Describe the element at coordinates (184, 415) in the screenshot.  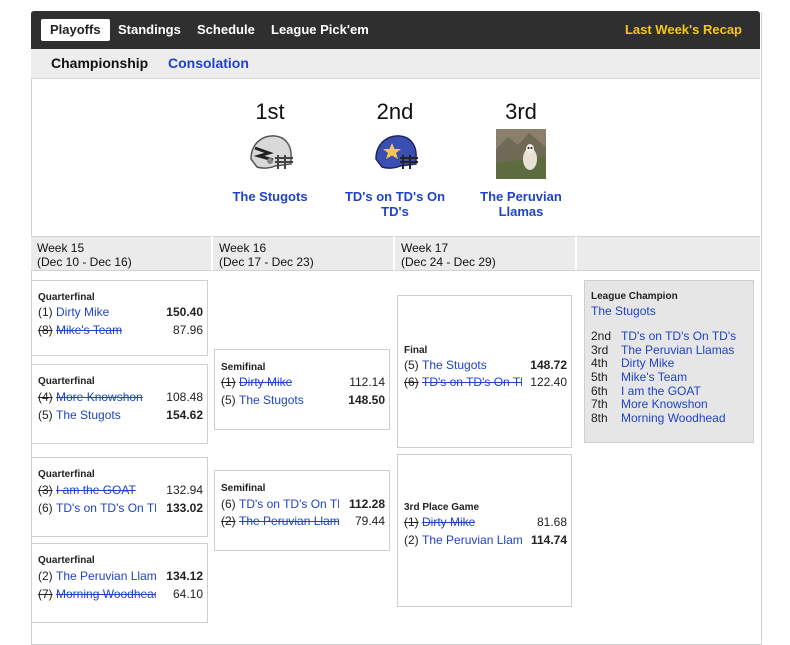
I see `score: 154.62` at that location.